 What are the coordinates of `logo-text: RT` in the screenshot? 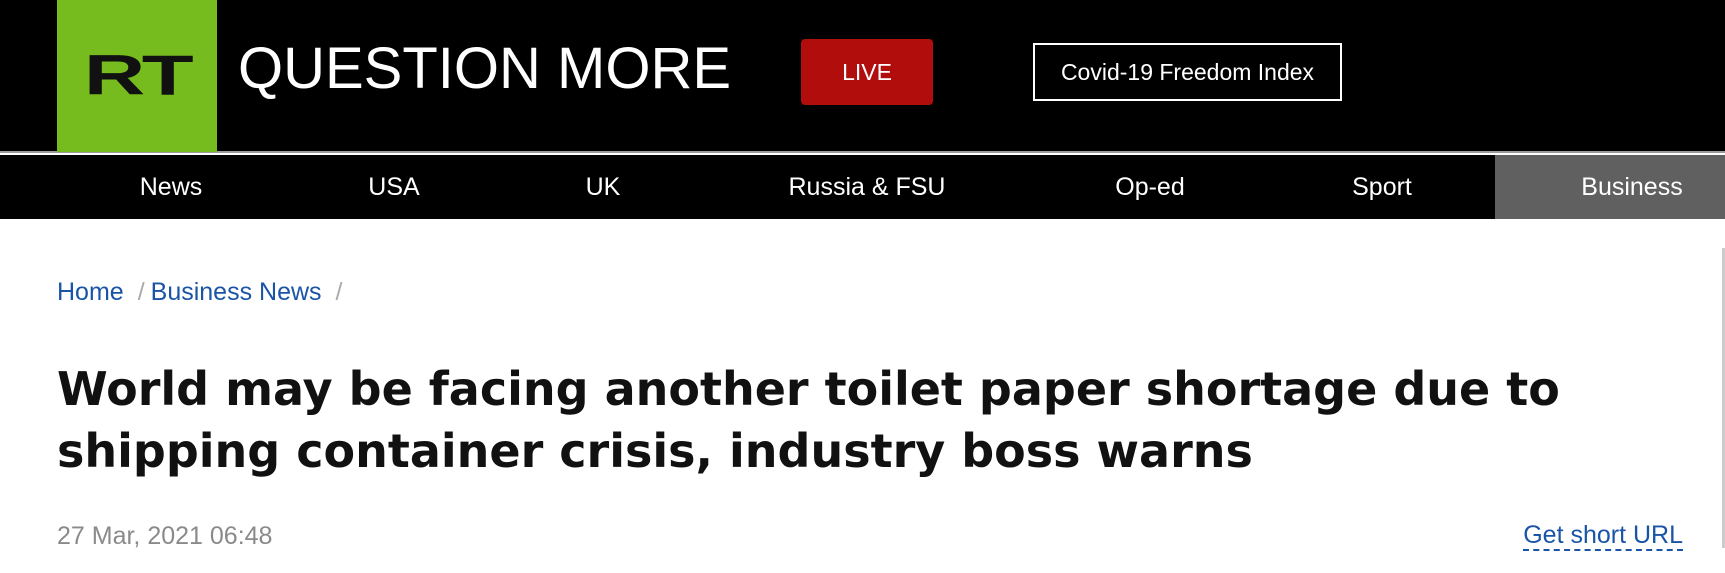 It's located at (138, 76).